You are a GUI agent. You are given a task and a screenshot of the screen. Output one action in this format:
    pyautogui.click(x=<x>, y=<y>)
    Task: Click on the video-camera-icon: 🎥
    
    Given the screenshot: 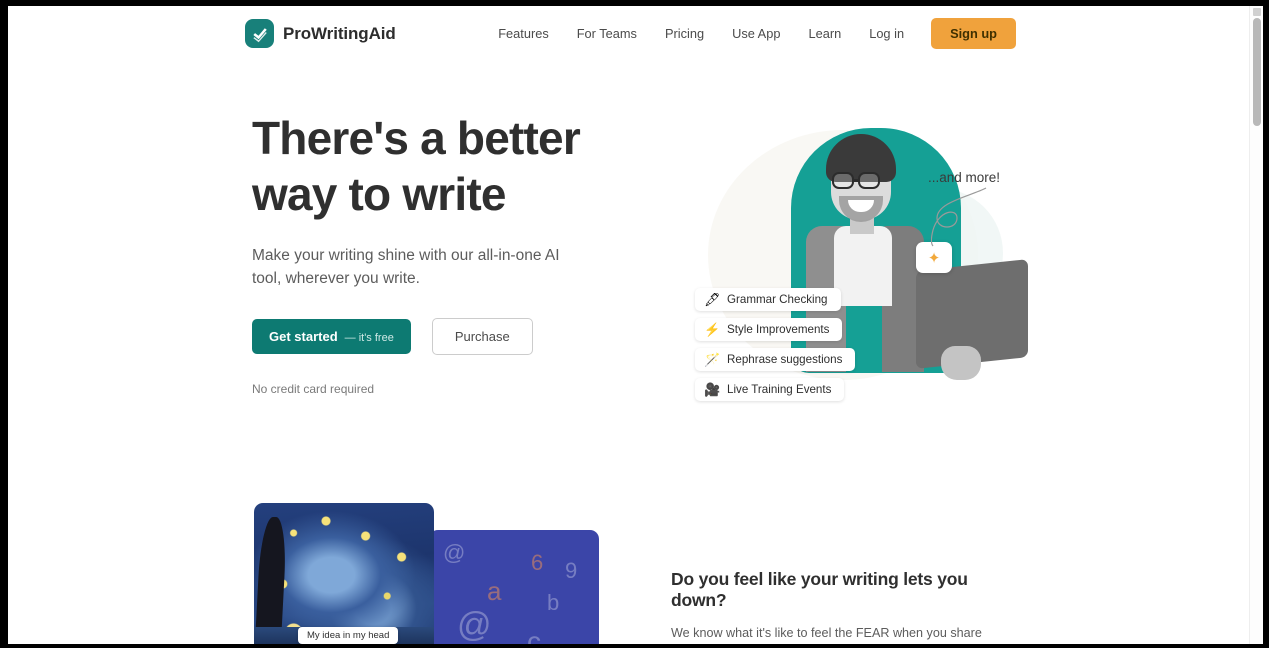 What is the action you would take?
    pyautogui.click(x=712, y=389)
    